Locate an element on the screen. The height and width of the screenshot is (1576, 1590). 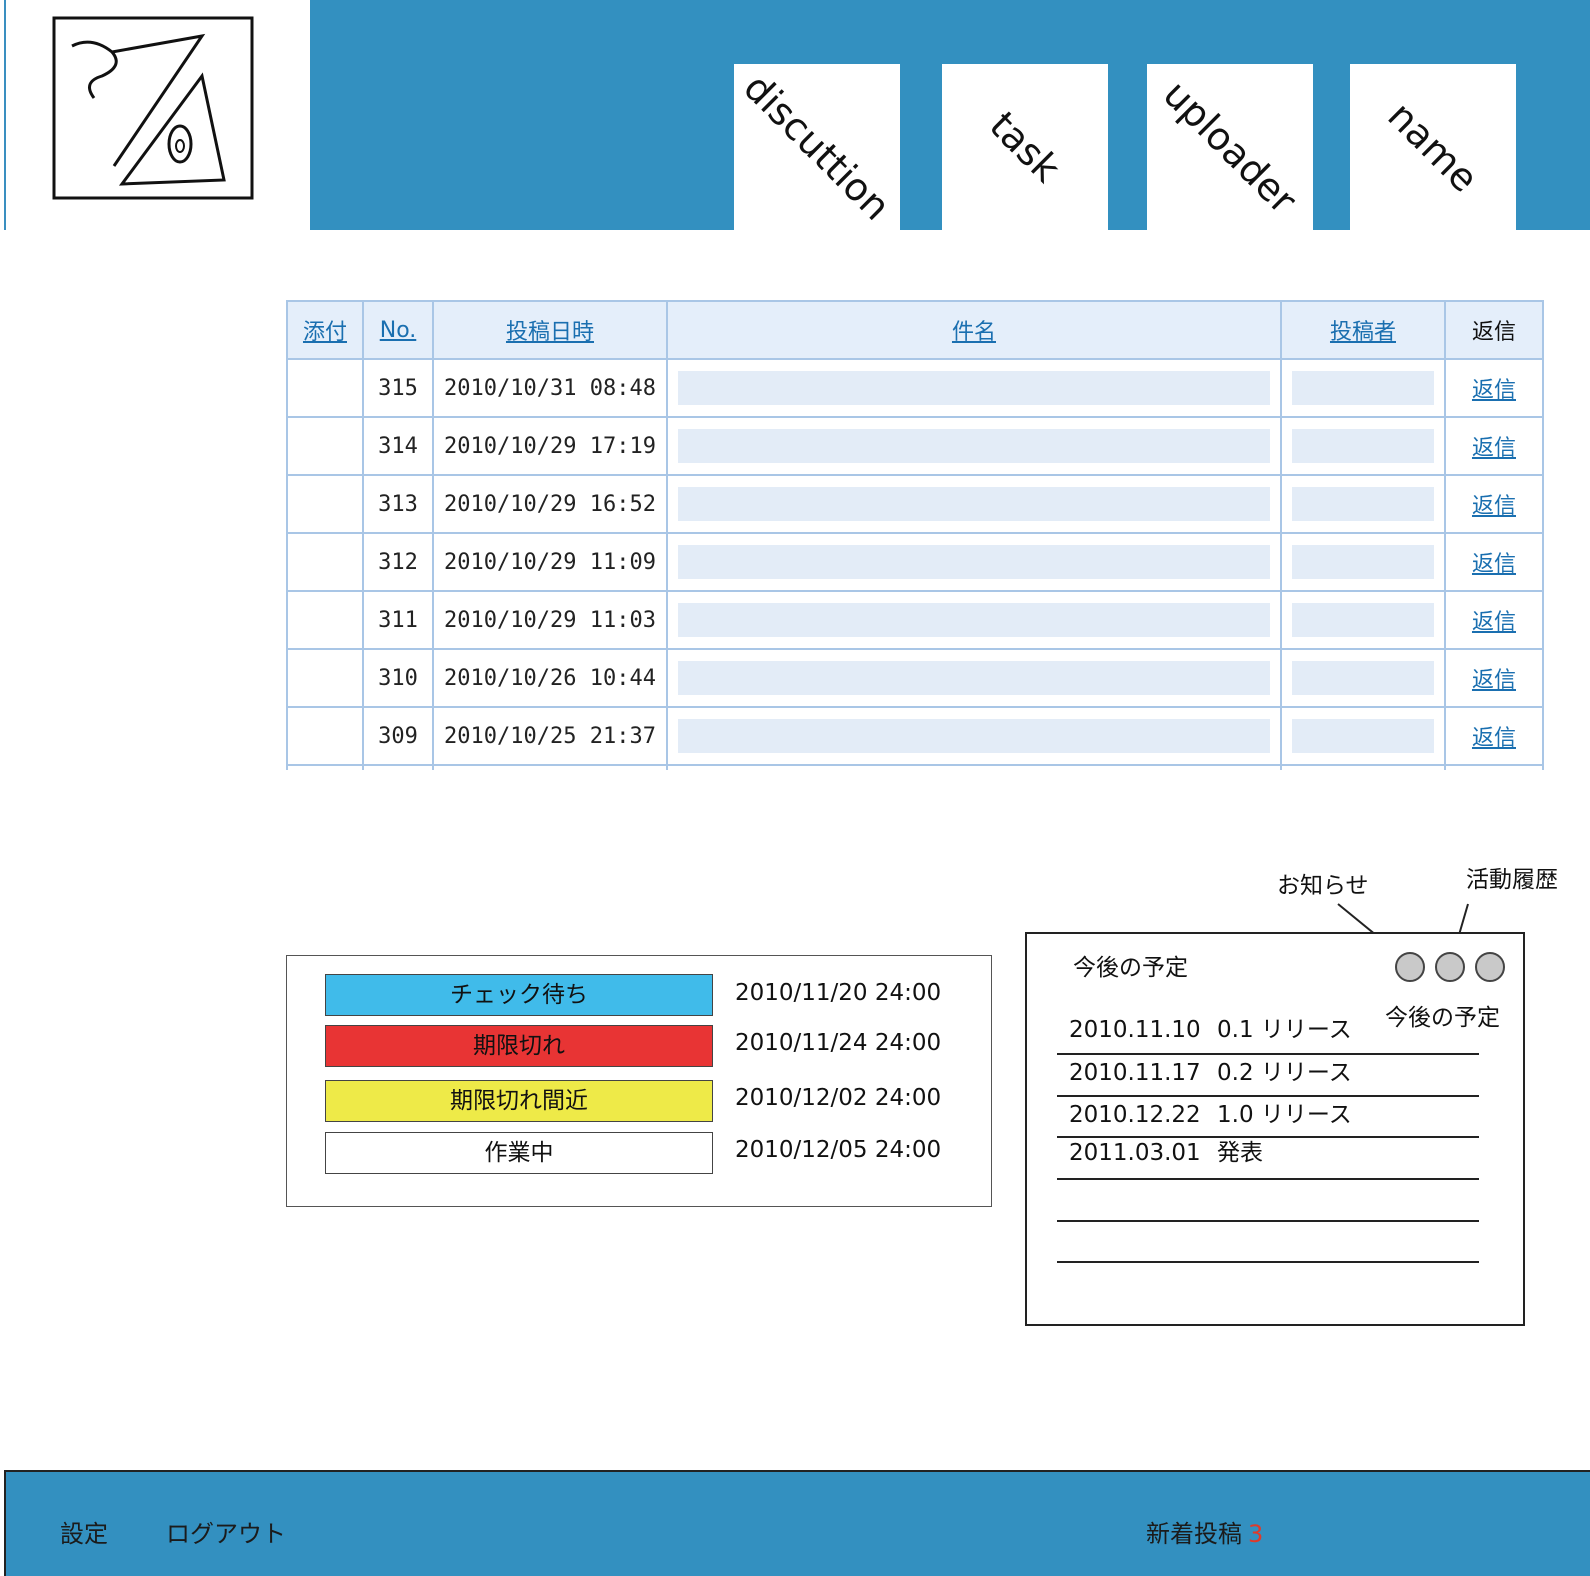
table-row: 314 2010/10/29 17:19 返信 is located at coordinates (915, 446).